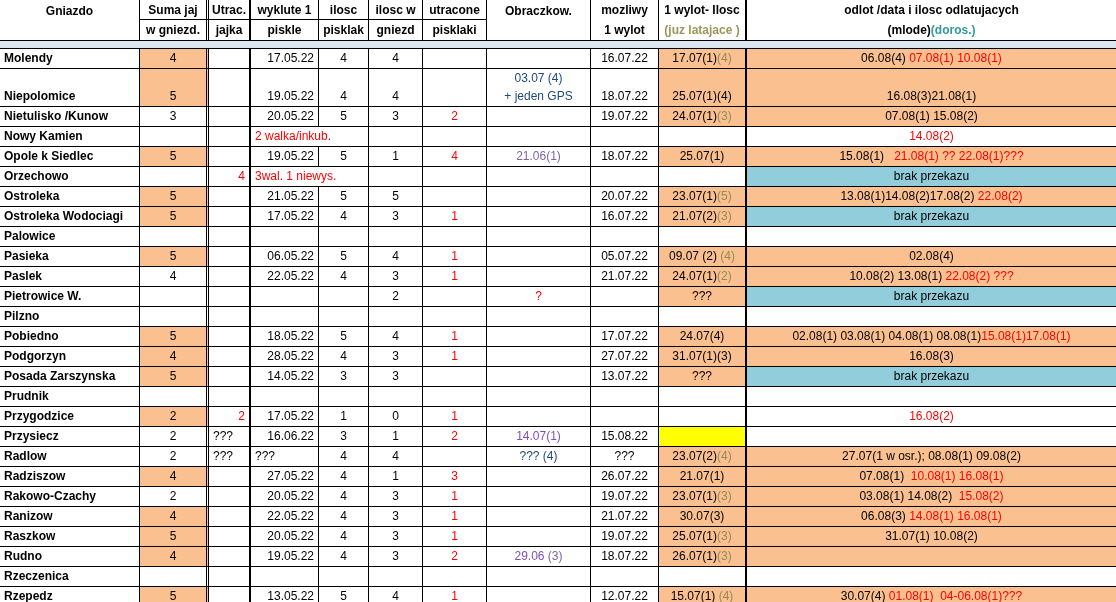 The image size is (1116, 602). I want to click on column-header: mozliwy, so click(625, 10).